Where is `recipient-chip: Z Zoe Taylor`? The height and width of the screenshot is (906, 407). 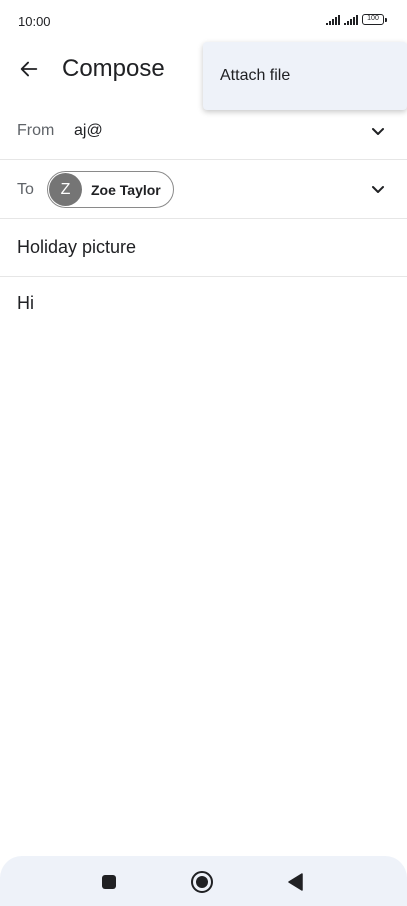
recipient-chip: Z Zoe Taylor is located at coordinates (110, 189).